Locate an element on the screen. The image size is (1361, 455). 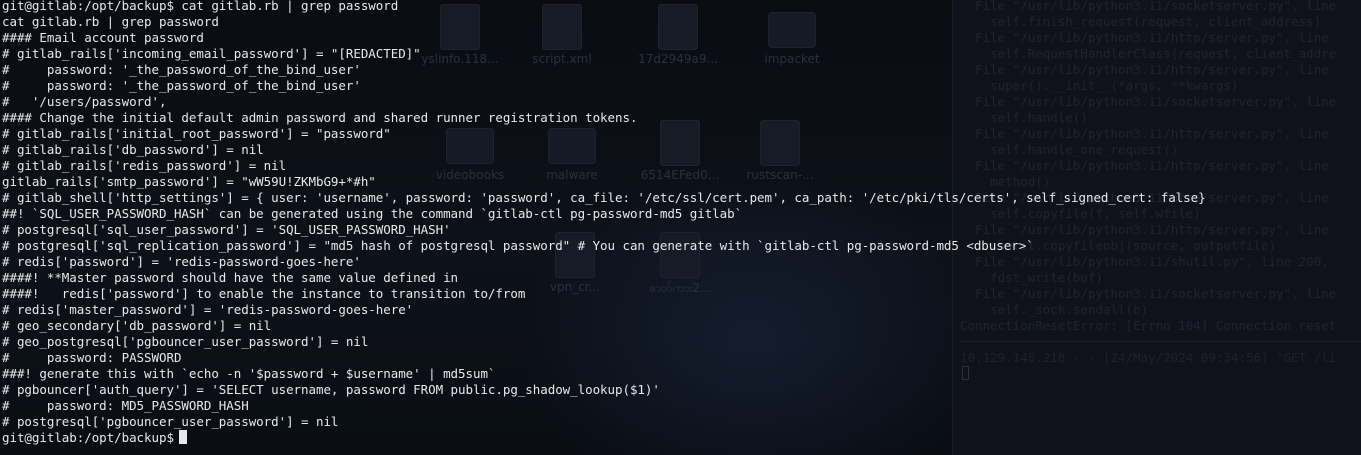
terminal-line: #### Email account password is located at coordinates (103, 37).